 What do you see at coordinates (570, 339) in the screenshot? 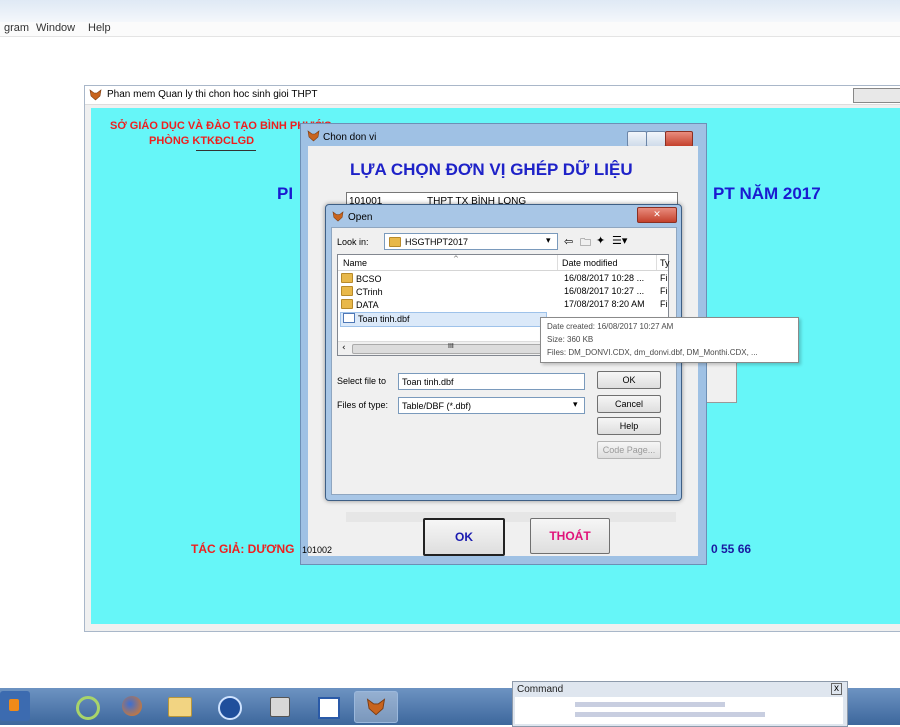
I see `tooltip-size: Size: 360 KB` at bounding box center [570, 339].